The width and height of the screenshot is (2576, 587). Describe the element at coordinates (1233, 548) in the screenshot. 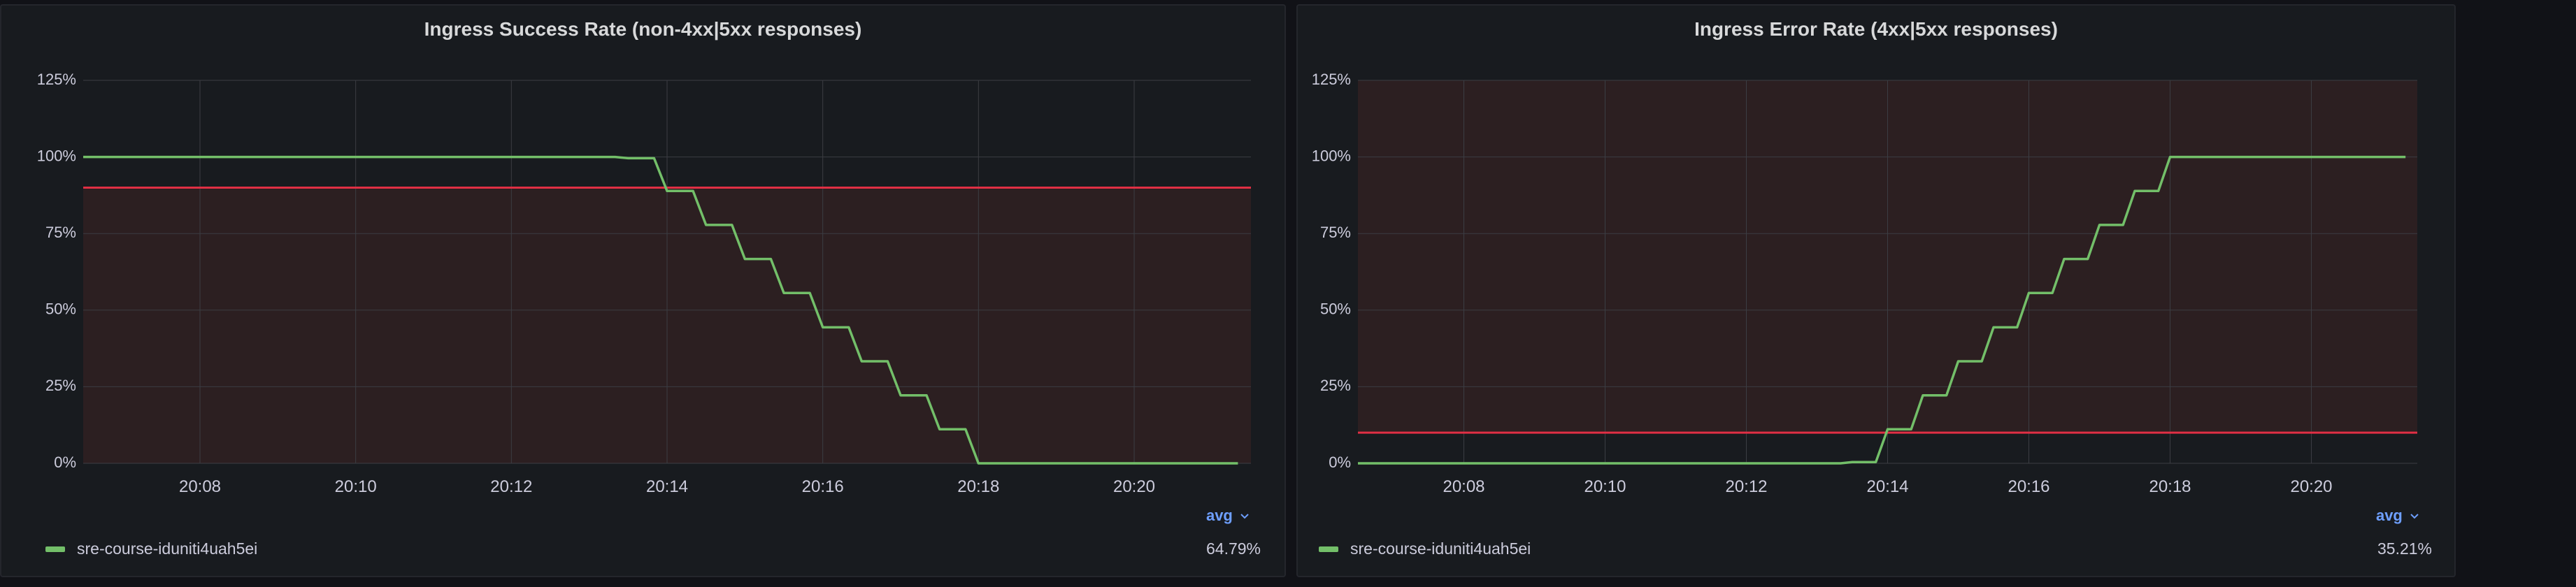

I see `legend-series-avg: 64.79%` at that location.